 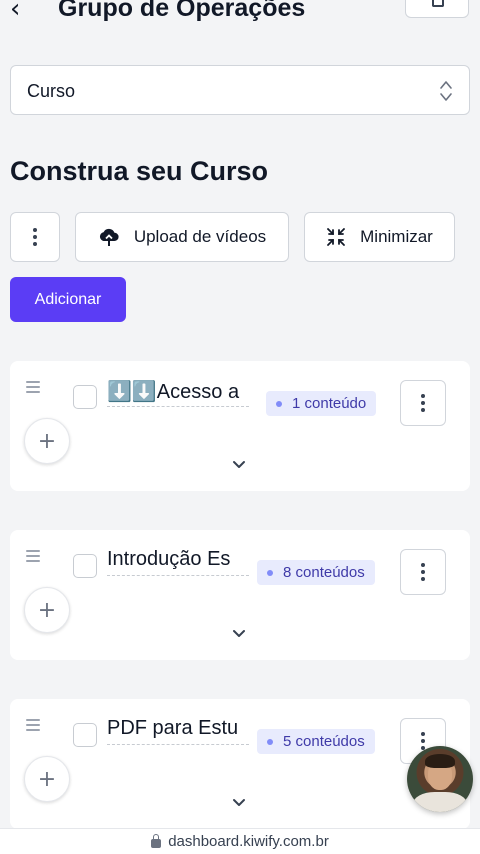 What do you see at coordinates (15, 12) in the screenshot?
I see `chevron-left-icon: ‹` at bounding box center [15, 12].